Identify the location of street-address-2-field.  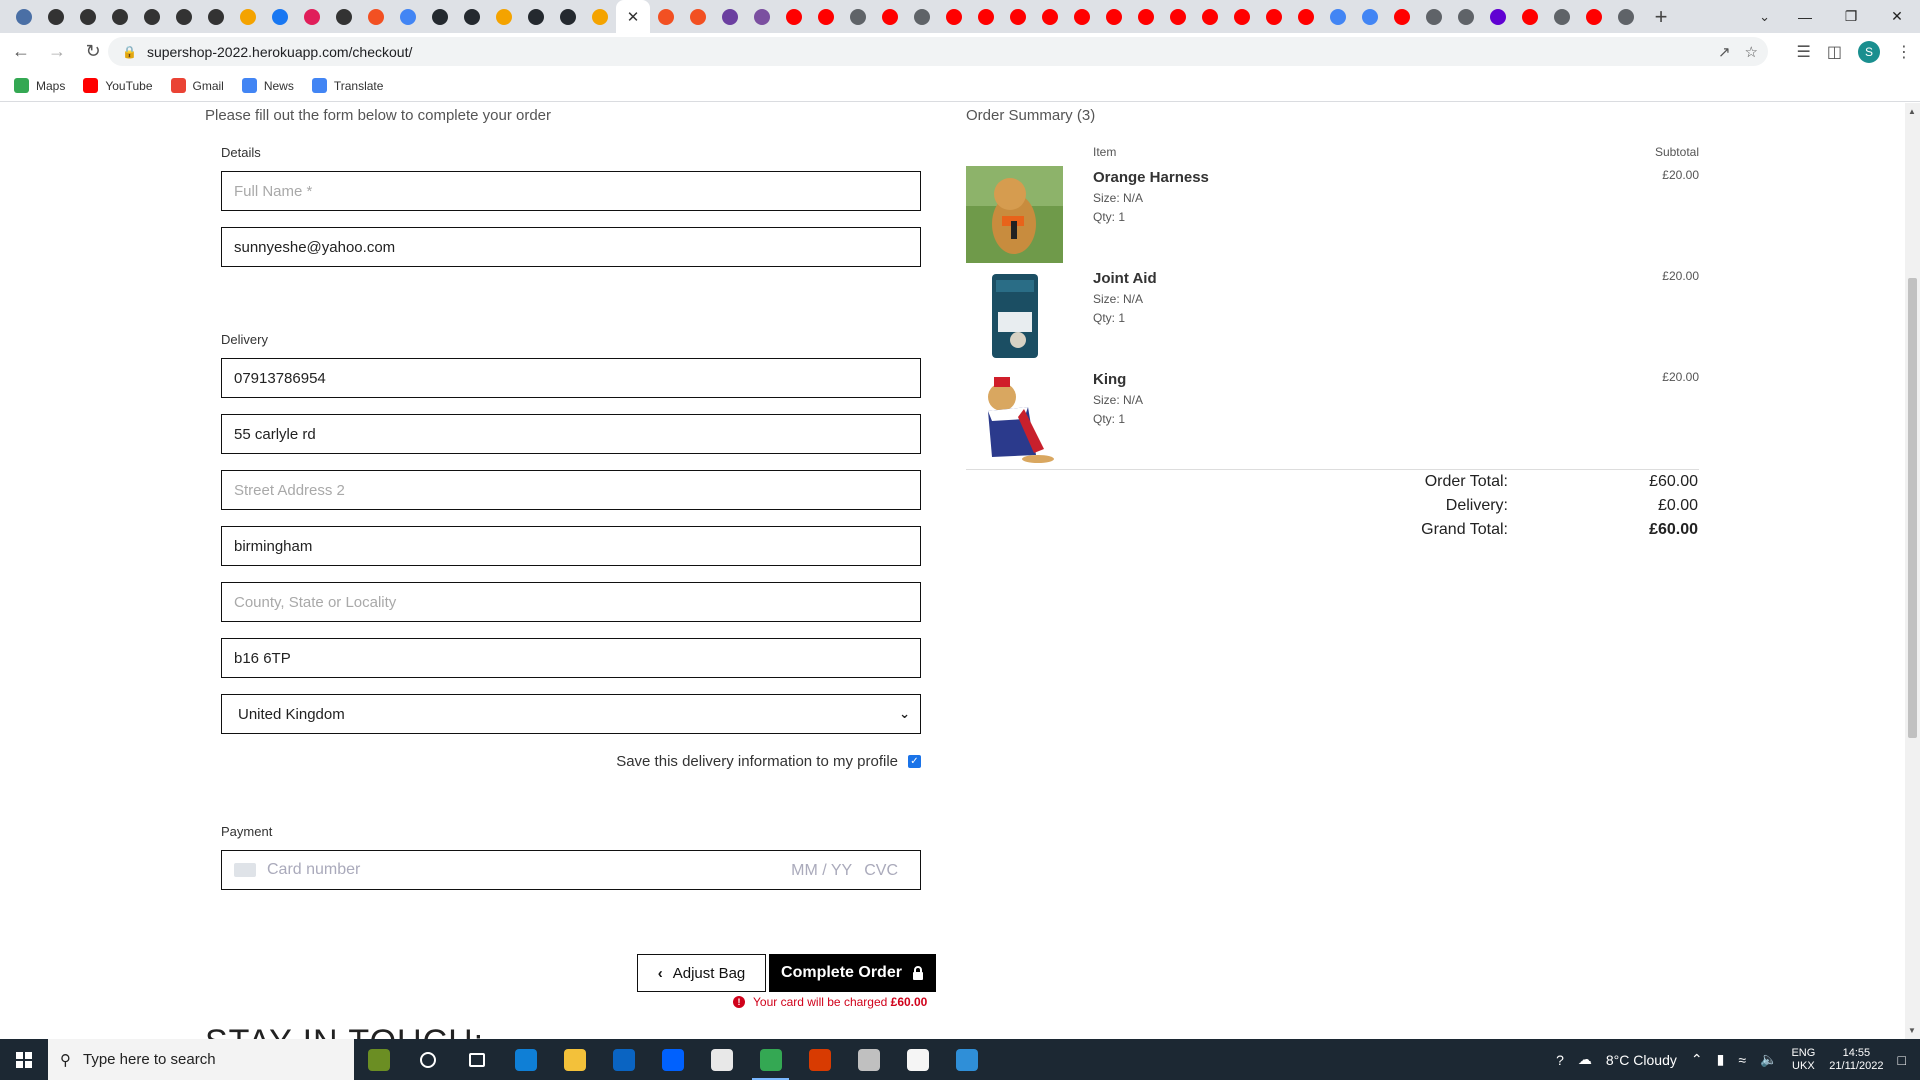
(571, 490).